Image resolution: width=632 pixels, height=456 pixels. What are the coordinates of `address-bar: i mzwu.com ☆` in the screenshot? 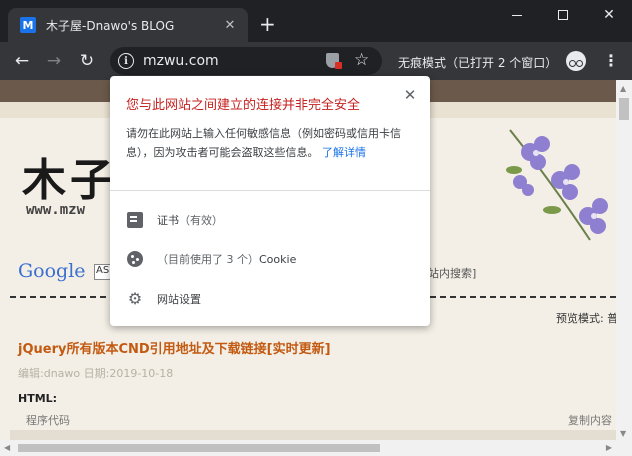 It's located at (246, 61).